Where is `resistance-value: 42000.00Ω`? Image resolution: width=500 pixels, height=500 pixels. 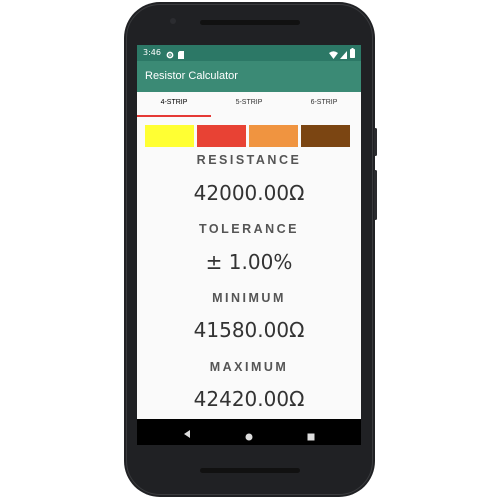
resistance-value: 42000.00Ω is located at coordinates (249, 193).